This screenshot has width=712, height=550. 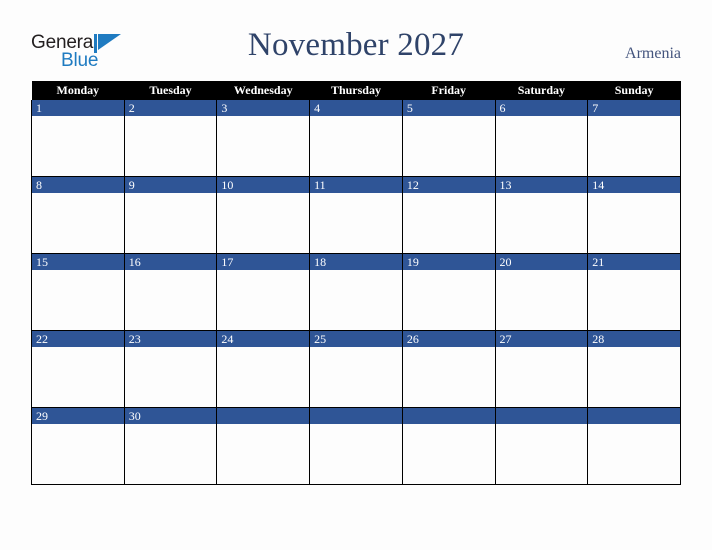 I want to click on day-number: 4, so click(x=356, y=108).